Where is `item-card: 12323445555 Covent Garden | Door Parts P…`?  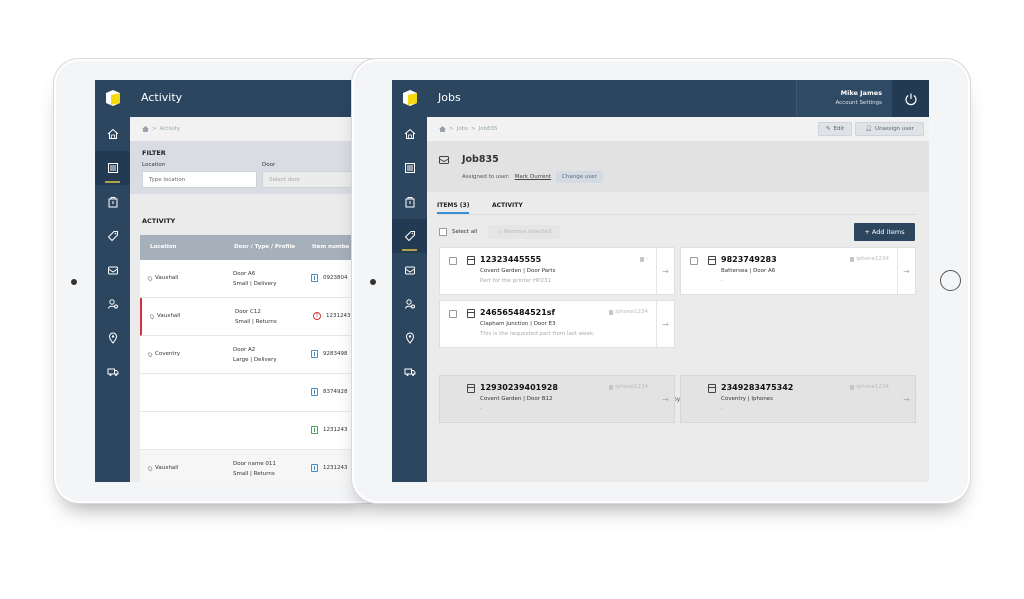 item-card: 12323445555 Covent Garden | Door Parts P… is located at coordinates (557, 271).